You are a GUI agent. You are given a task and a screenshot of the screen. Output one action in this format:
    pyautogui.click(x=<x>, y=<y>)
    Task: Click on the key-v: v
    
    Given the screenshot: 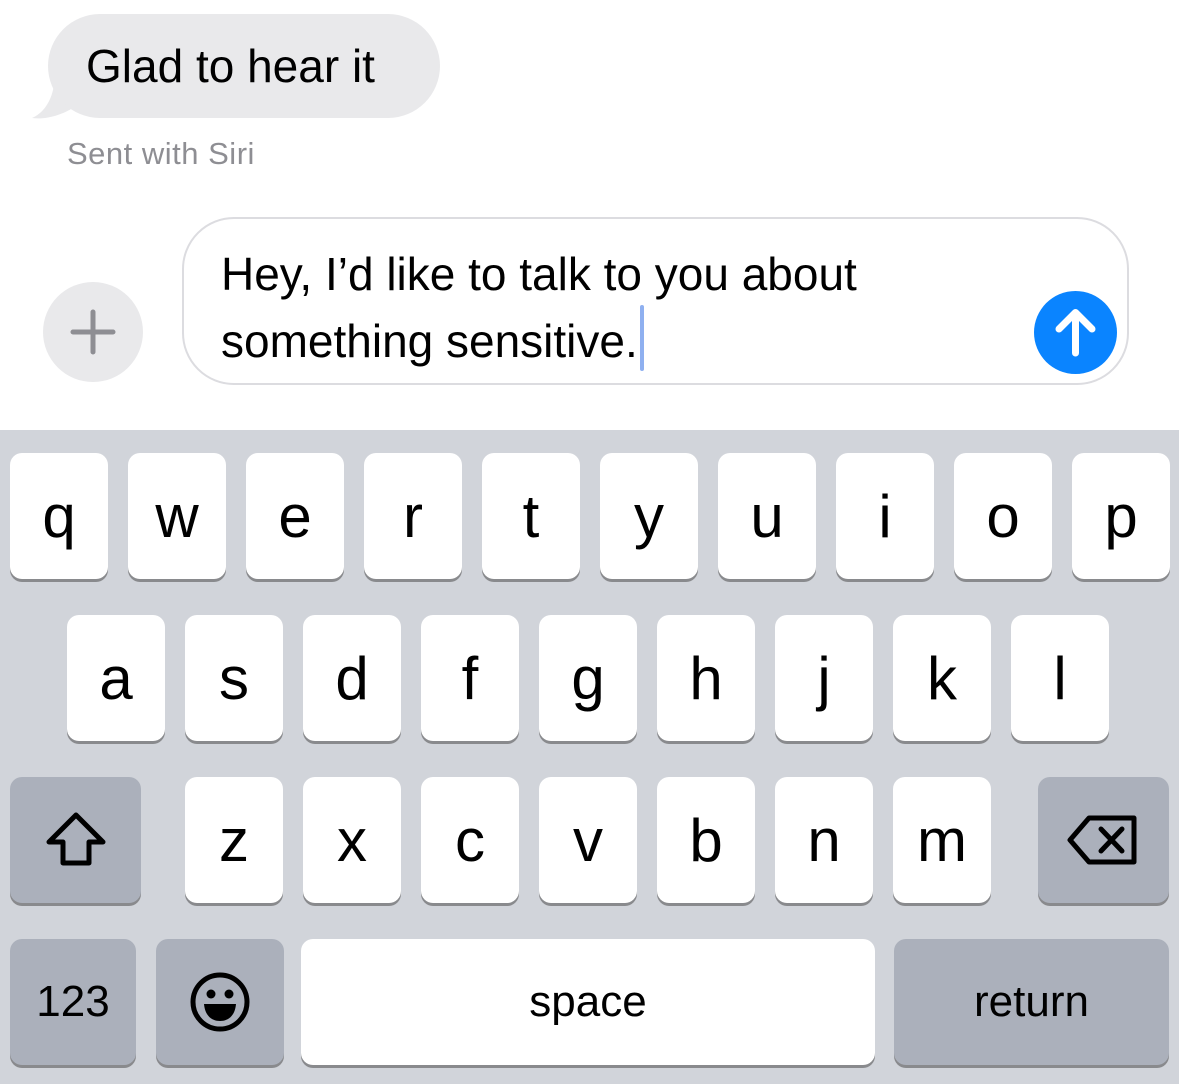 What is the action you would take?
    pyautogui.click(x=588, y=840)
    